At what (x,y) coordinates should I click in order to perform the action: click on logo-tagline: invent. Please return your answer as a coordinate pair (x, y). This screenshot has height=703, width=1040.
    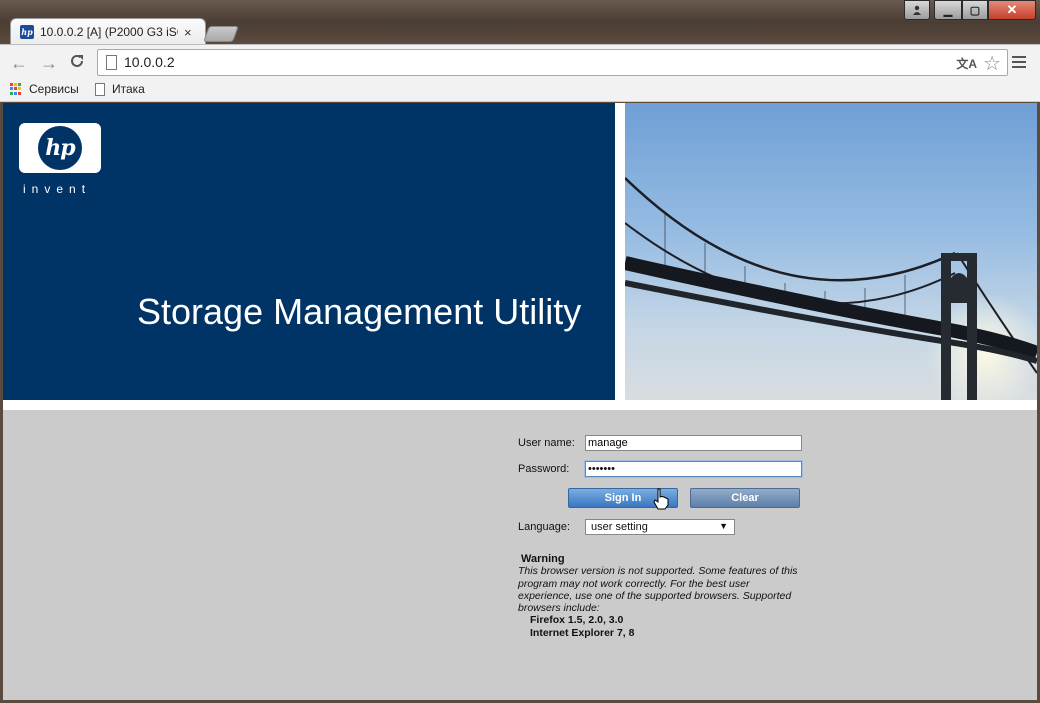
    Looking at the image, I should click on (57, 189).